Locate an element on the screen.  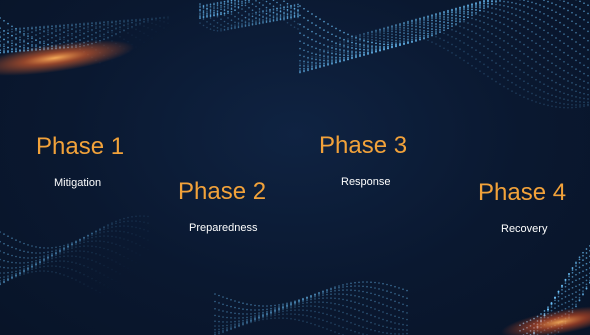
phase-4-subtitle: Recovery is located at coordinates (524, 229).